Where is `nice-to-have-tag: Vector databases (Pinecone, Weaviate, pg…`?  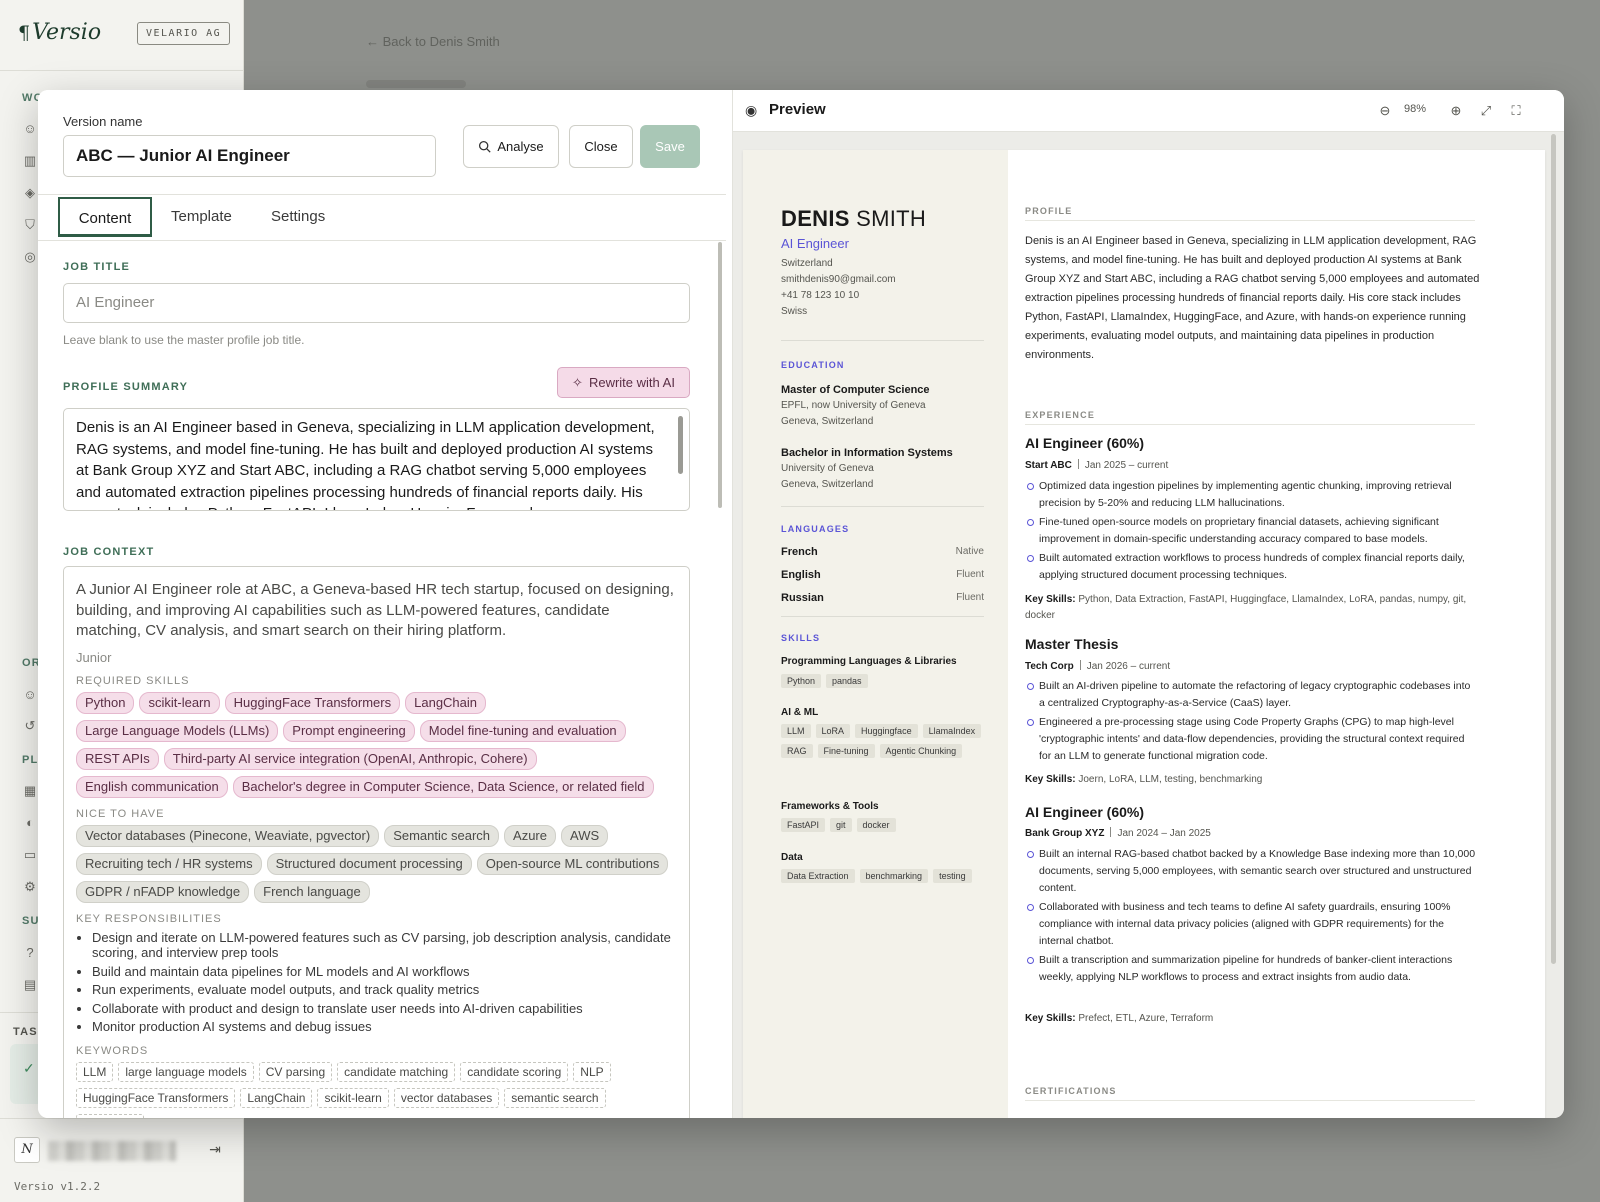 nice-to-have-tag: Vector databases (Pinecone, Weaviate, pg… is located at coordinates (228, 835).